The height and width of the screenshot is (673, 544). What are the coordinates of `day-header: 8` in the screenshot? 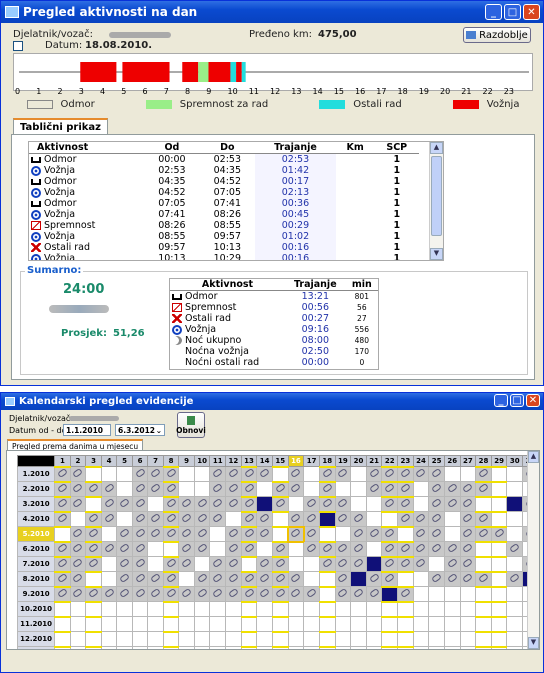 It's located at (171, 461).